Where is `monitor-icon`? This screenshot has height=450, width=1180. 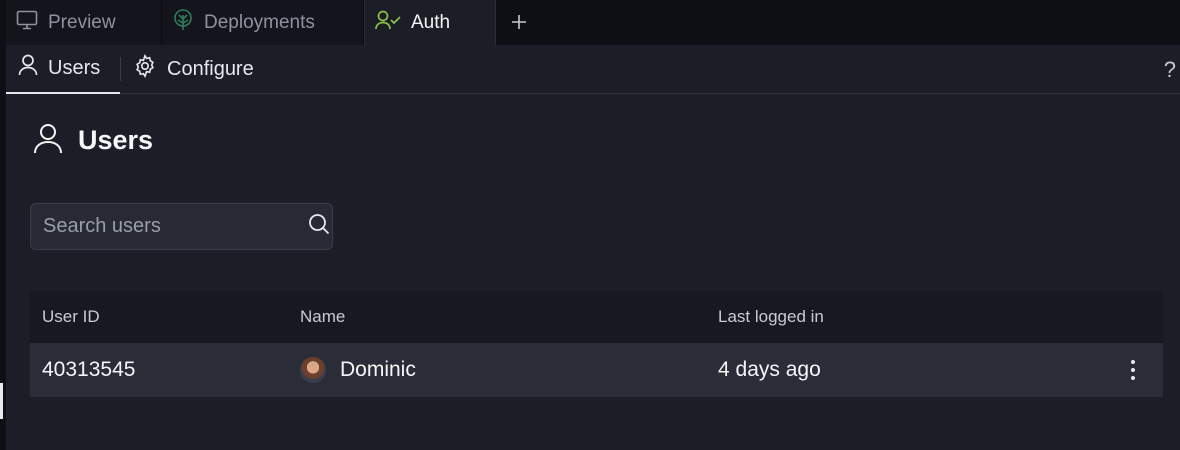 monitor-icon is located at coordinates (27, 23).